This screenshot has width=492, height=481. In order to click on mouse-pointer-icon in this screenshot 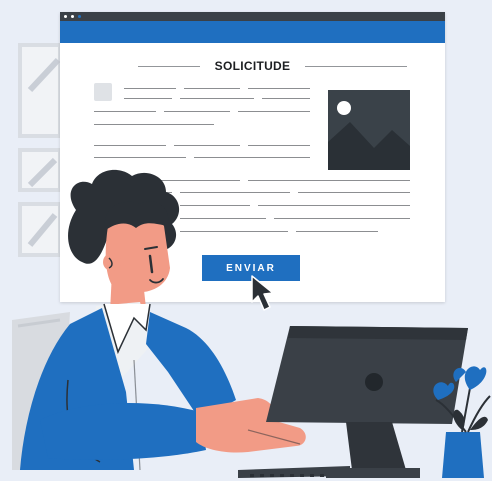, I will do `click(262, 293)`.